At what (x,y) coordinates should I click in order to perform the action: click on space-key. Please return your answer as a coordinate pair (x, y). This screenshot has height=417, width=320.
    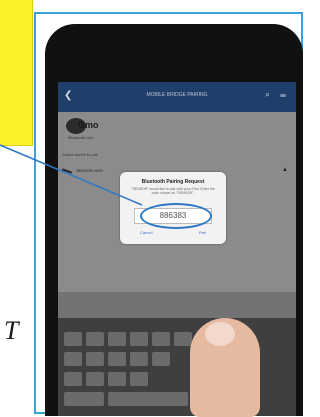
    Looking at the image, I should click on (148, 399).